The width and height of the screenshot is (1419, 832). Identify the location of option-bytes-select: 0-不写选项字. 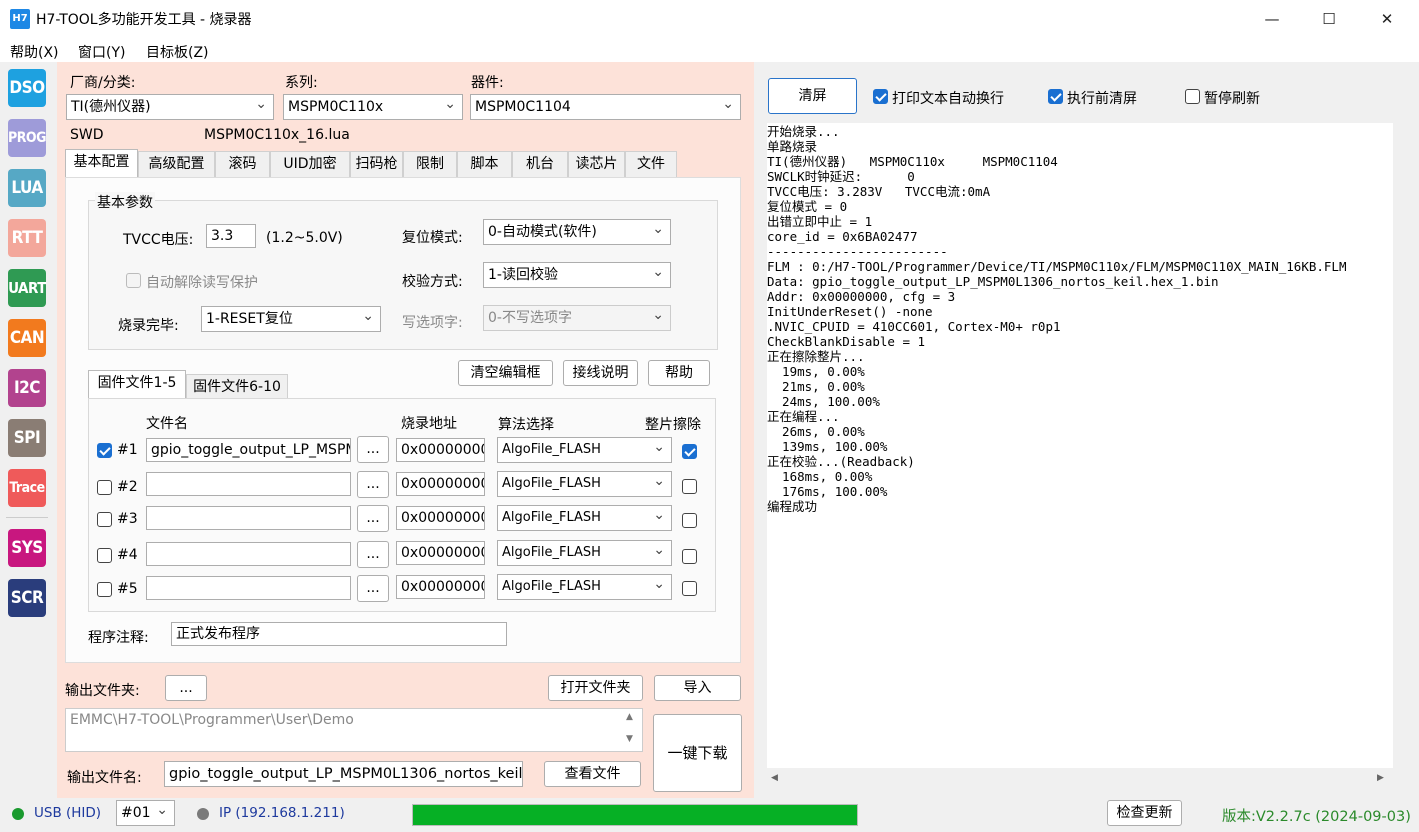
(577, 318).